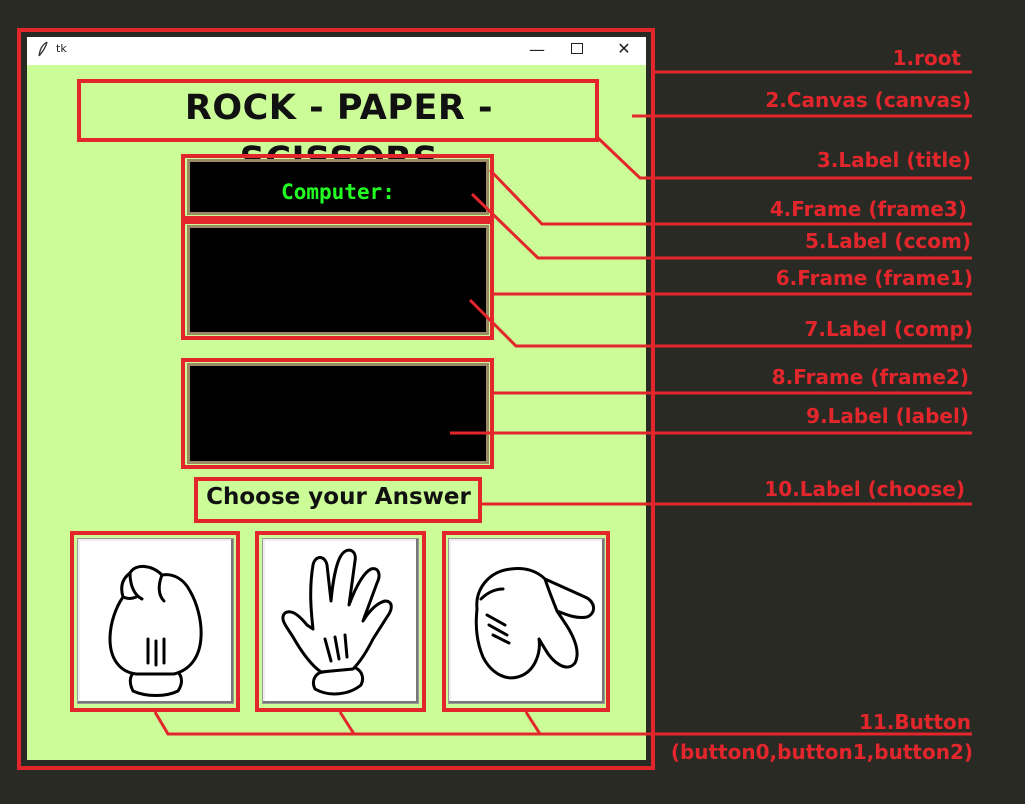 This screenshot has height=804, width=1025. I want to click on annotation-frame3: 4.Frame (frame3), so click(868, 209).